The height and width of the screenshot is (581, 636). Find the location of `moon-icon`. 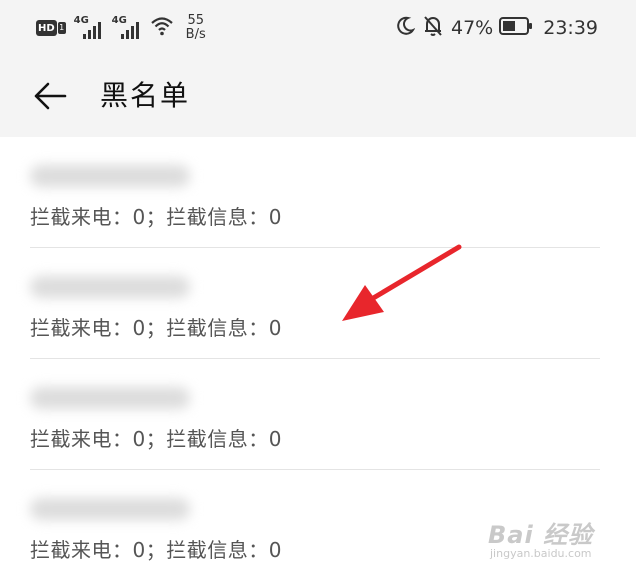

moon-icon is located at coordinates (405, 28).